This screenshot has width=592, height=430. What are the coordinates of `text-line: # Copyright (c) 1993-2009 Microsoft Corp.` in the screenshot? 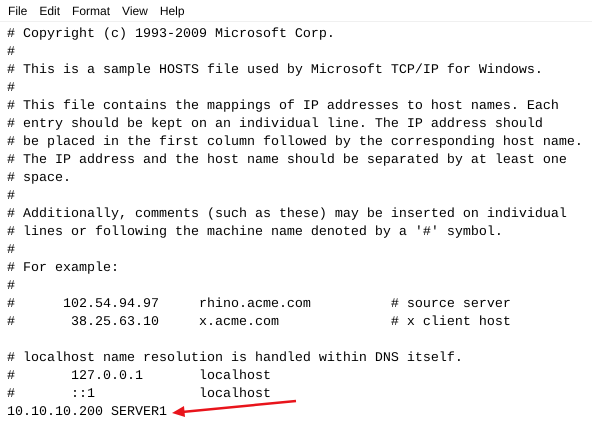 It's located at (171, 35).